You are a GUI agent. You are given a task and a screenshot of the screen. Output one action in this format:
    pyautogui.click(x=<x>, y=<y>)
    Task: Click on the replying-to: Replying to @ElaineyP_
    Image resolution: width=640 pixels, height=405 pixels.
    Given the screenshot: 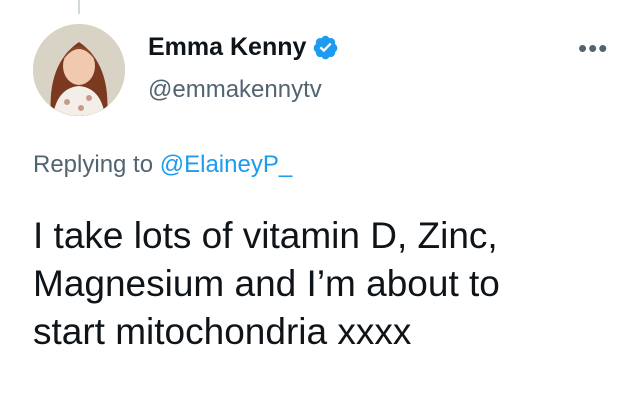 What is the action you would take?
    pyautogui.click(x=162, y=165)
    